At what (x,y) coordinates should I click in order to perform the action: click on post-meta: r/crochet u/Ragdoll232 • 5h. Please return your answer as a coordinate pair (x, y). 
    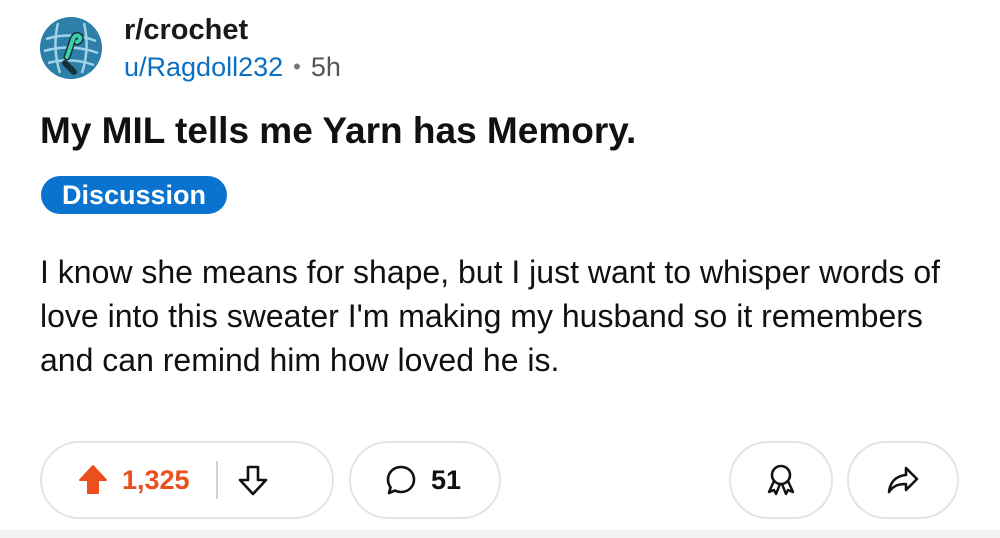
    Looking at the image, I should click on (232, 48).